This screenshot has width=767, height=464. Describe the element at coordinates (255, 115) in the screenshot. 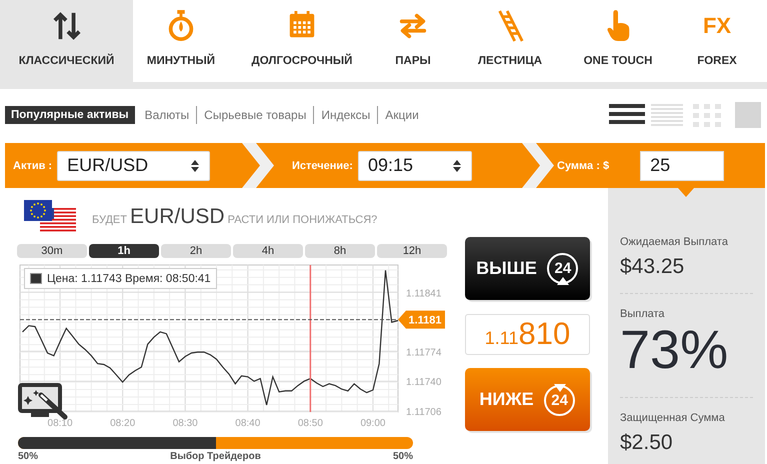

I see `category-tab: Сырьевые товары` at that location.